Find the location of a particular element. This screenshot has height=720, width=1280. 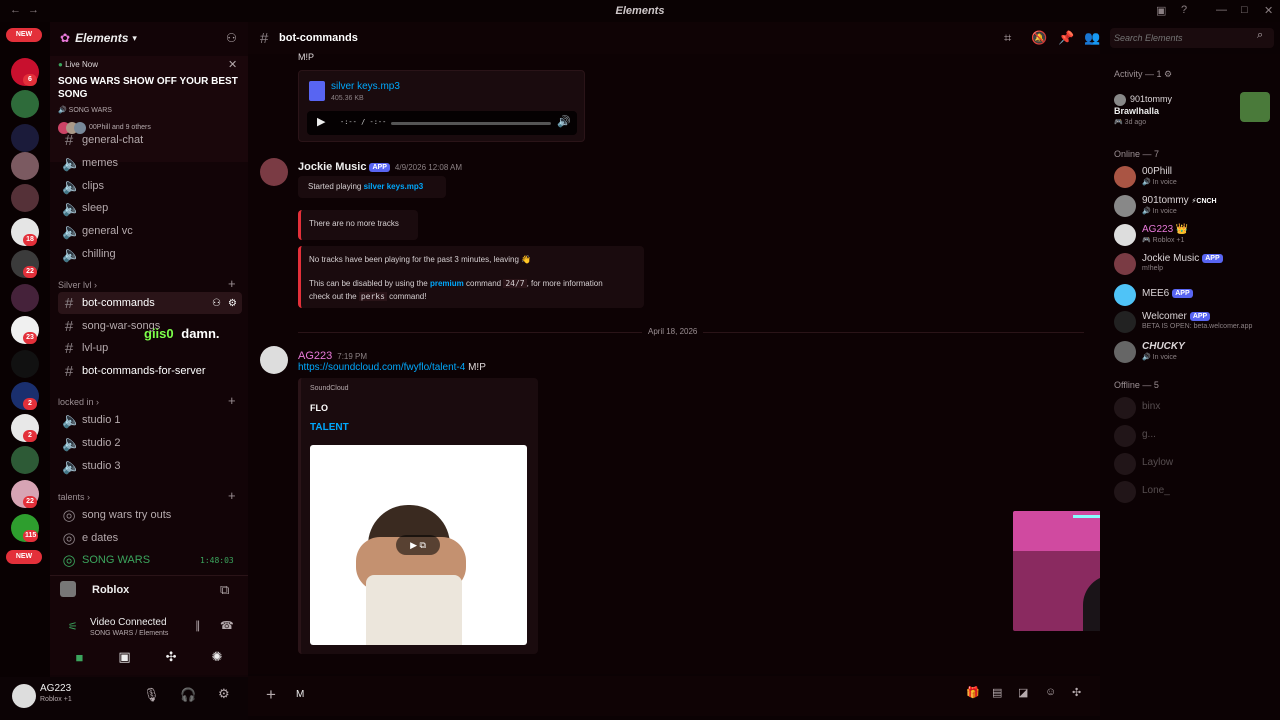

pin-icon: 📌 is located at coordinates (1066, 38).